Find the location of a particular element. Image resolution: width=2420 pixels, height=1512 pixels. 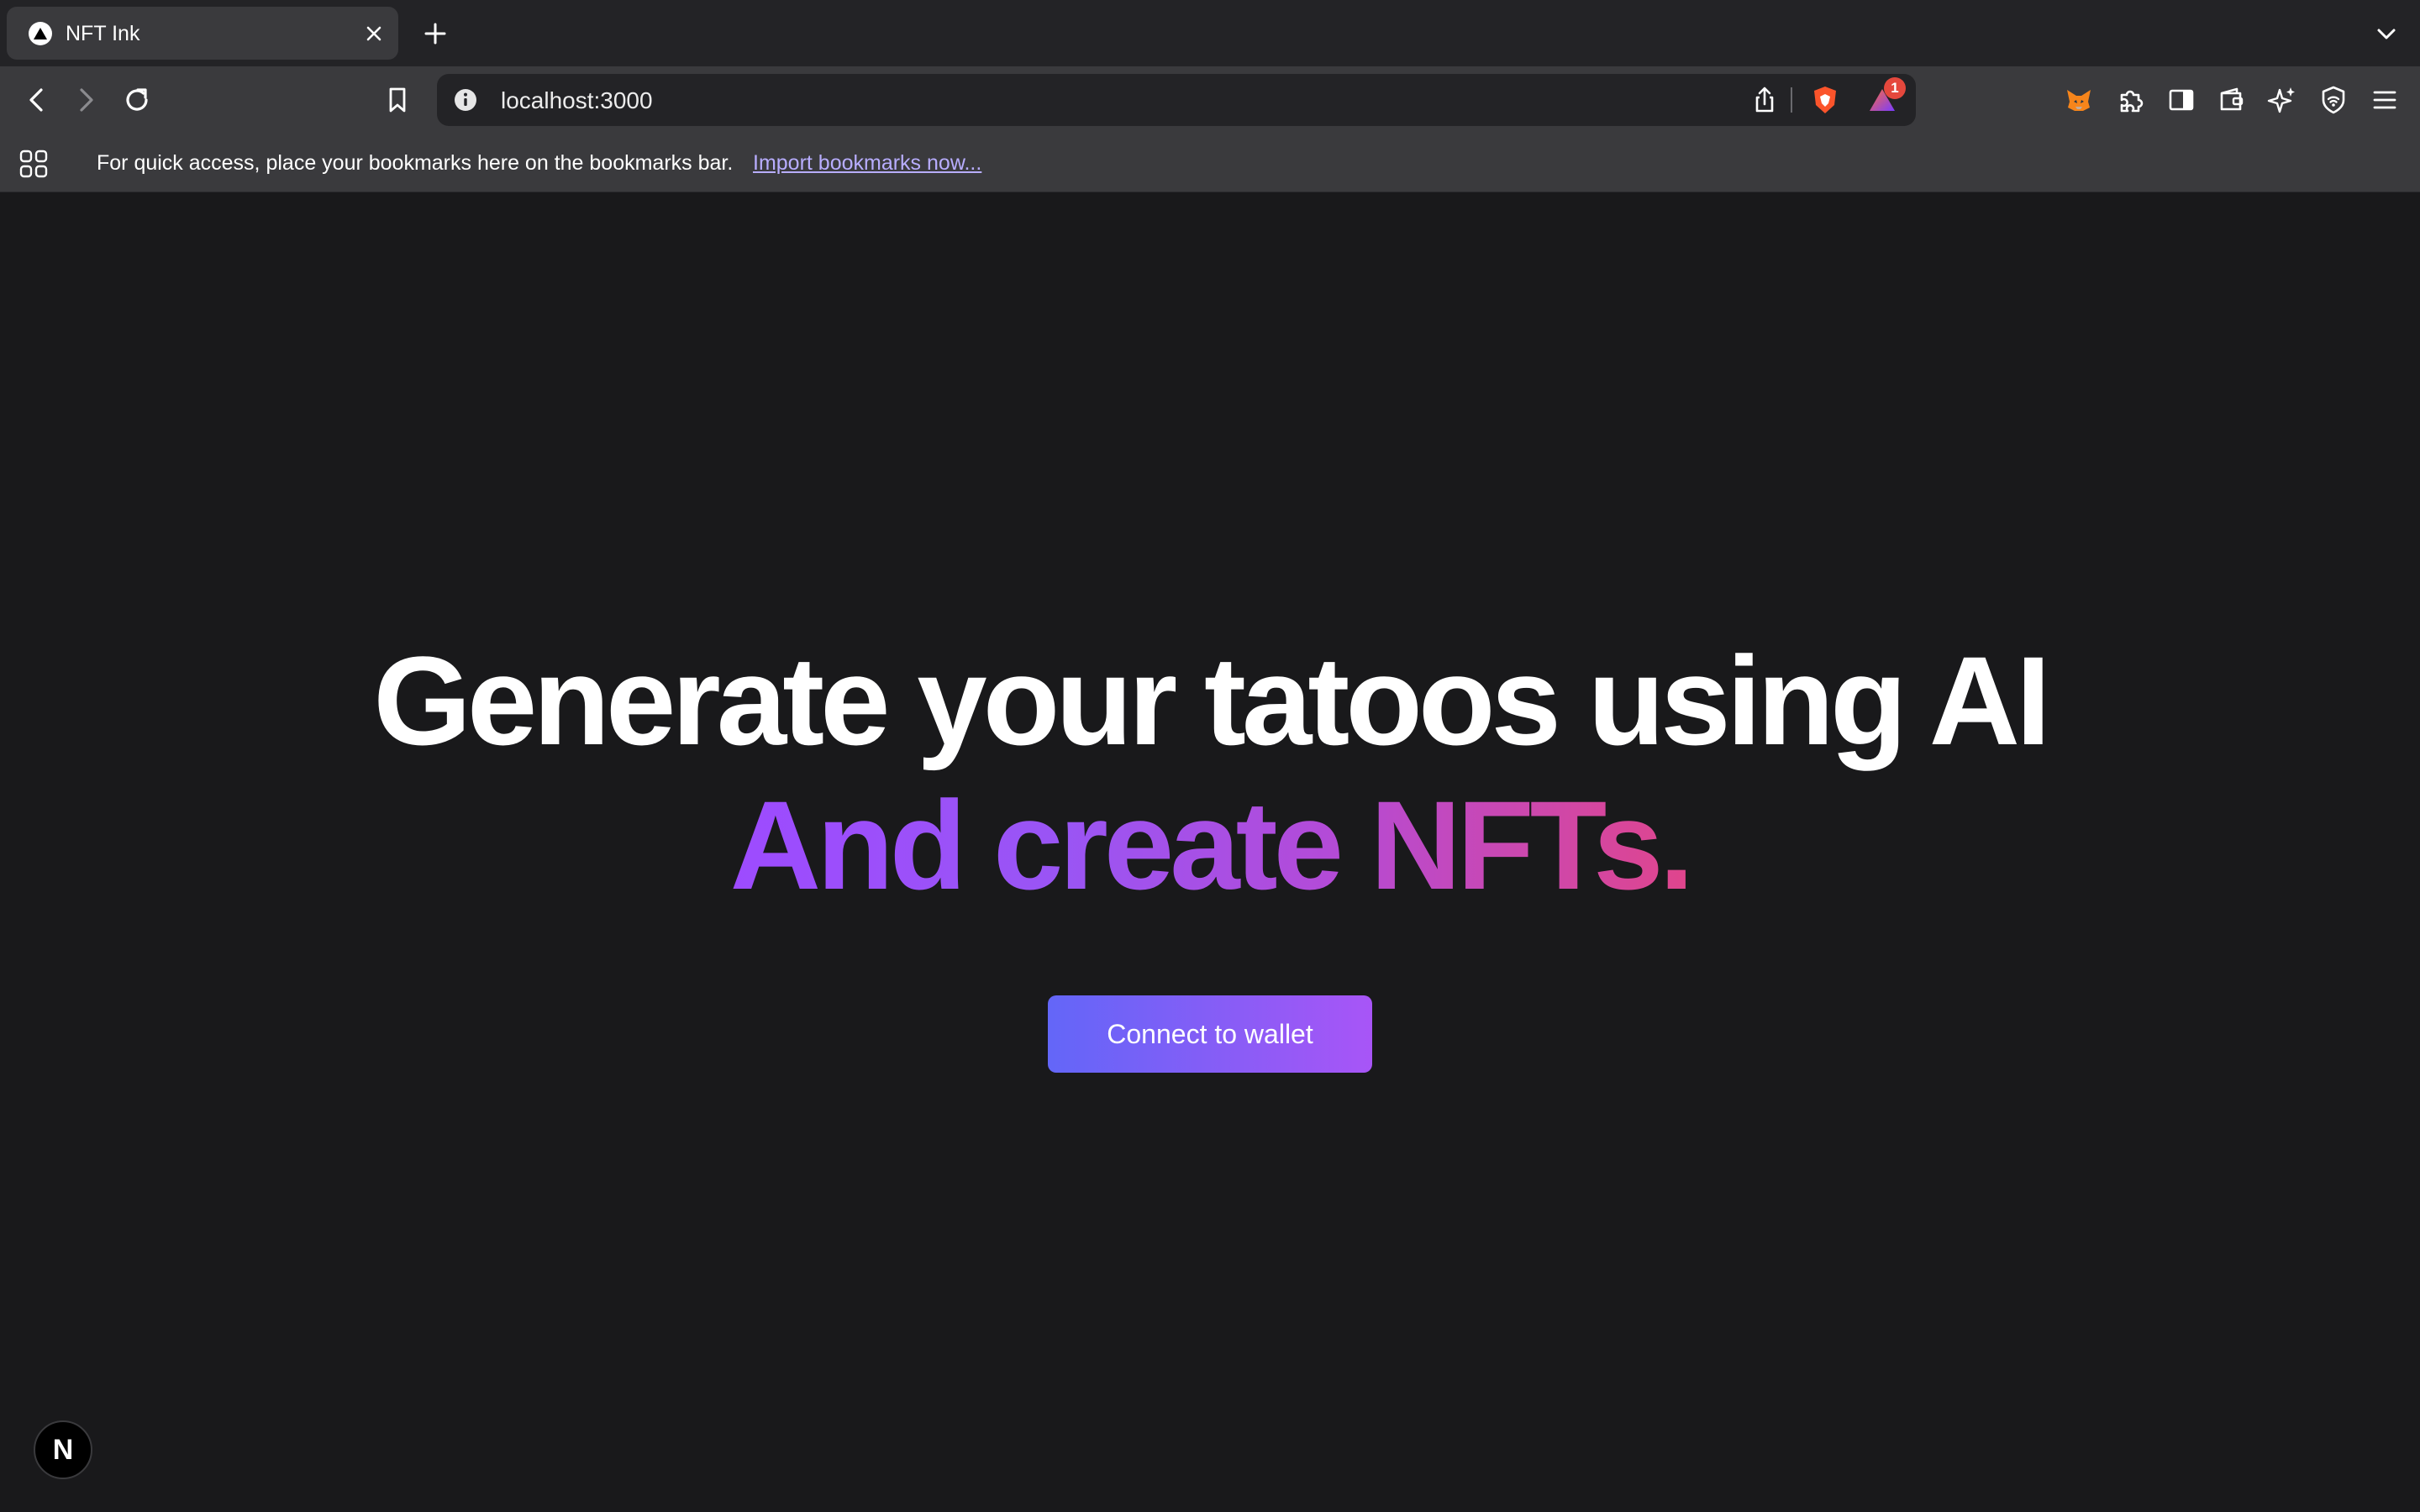

tab-strip: NFT Ink is located at coordinates (1210, 33).